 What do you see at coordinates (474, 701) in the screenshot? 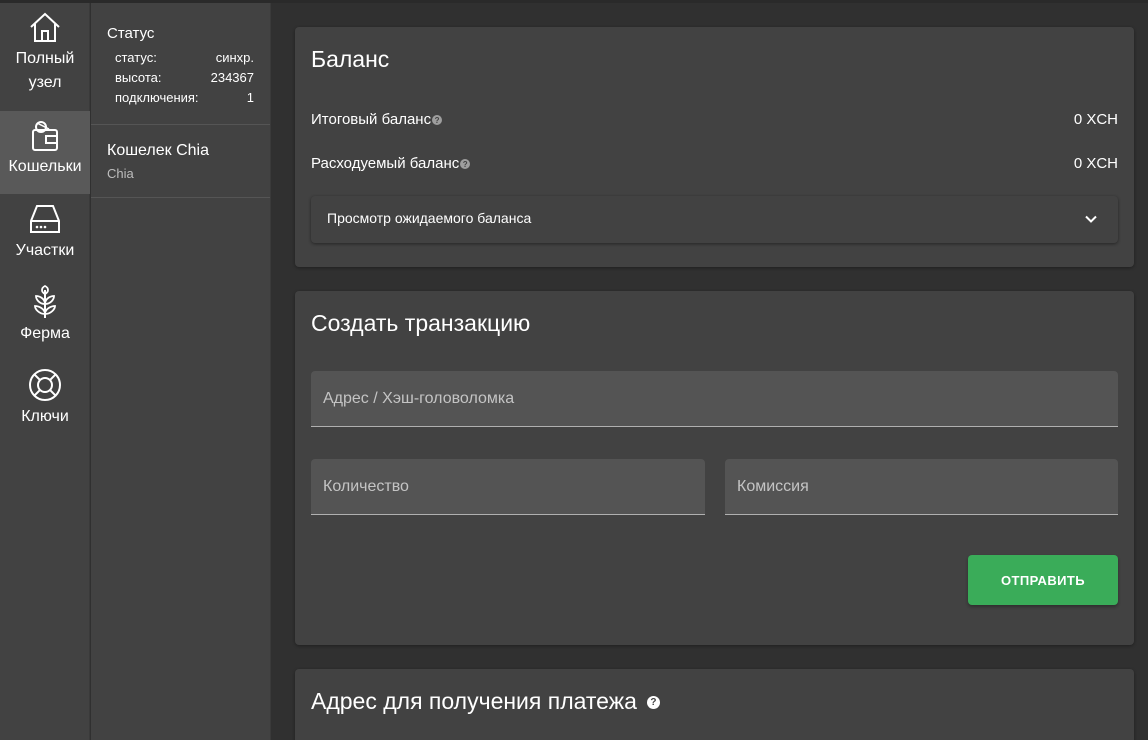
I see `receive-title-text: Адрес для получения платежа` at bounding box center [474, 701].